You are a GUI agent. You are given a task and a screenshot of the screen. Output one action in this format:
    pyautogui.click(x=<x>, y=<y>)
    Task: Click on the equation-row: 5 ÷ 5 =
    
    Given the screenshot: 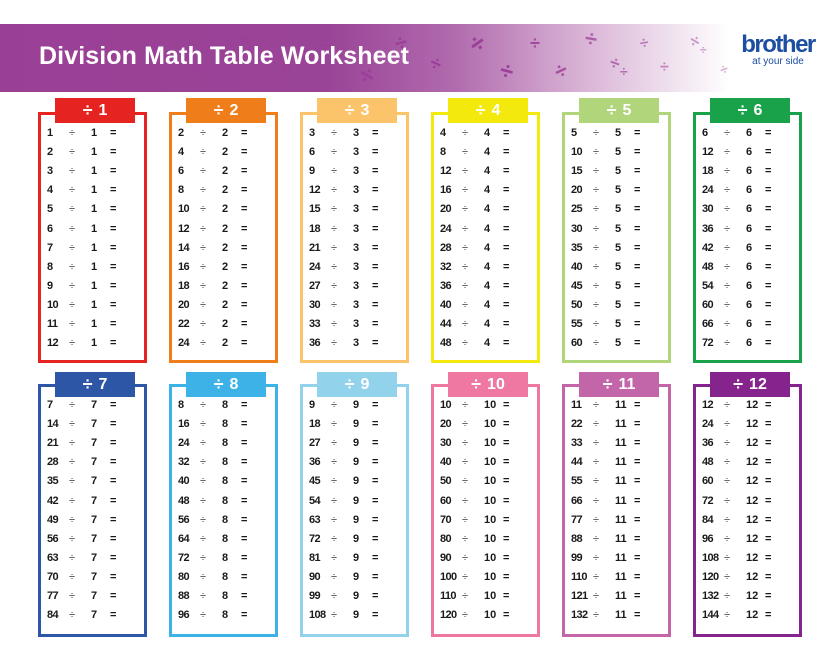 What is the action you would take?
    pyautogui.click(x=618, y=133)
    